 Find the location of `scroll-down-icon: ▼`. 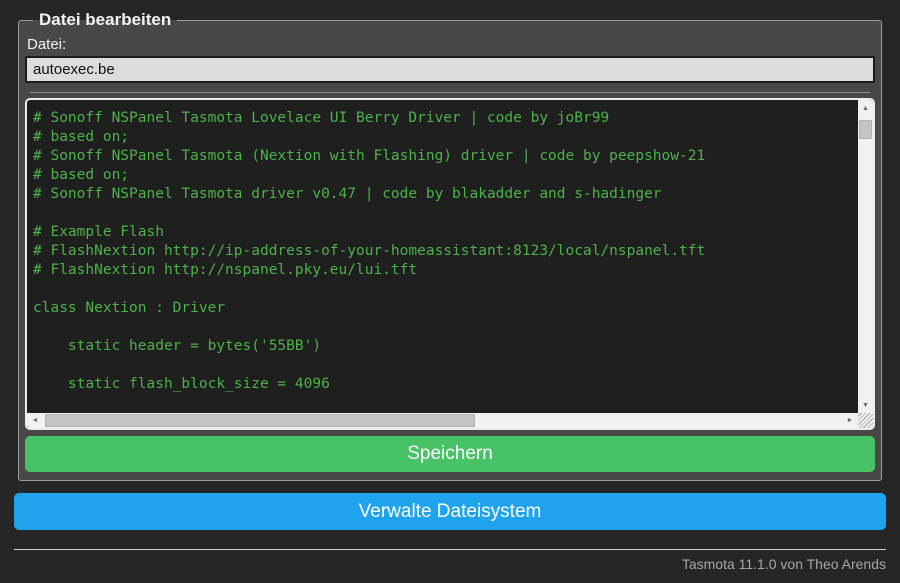

scroll-down-icon: ▼ is located at coordinates (865, 405).